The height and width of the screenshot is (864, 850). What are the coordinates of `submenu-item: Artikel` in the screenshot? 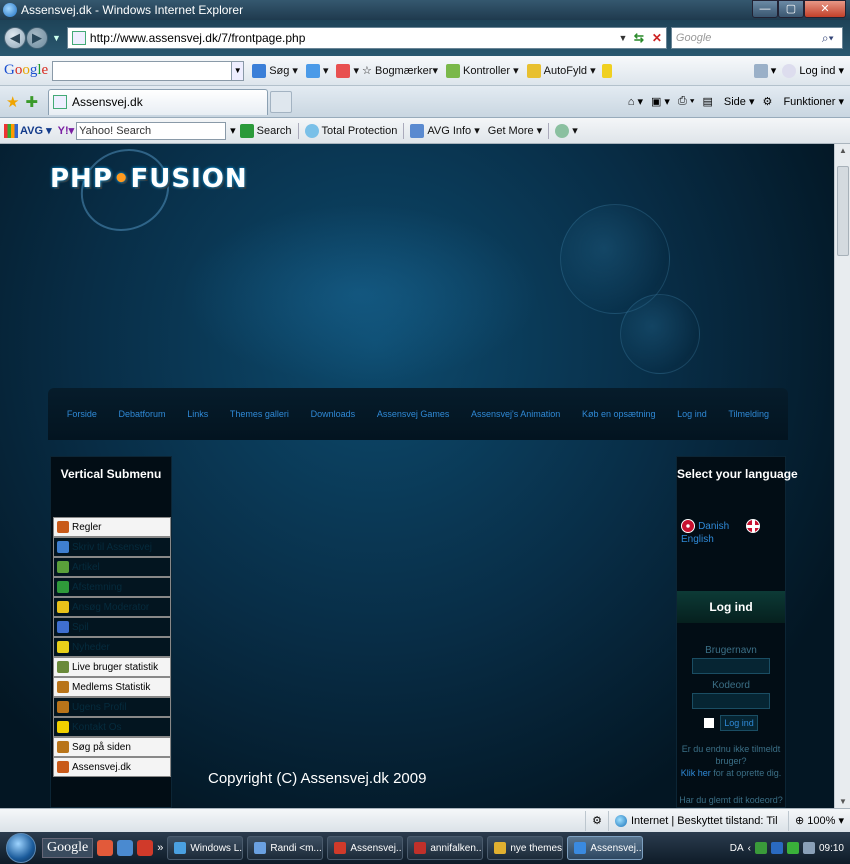 It's located at (112, 567).